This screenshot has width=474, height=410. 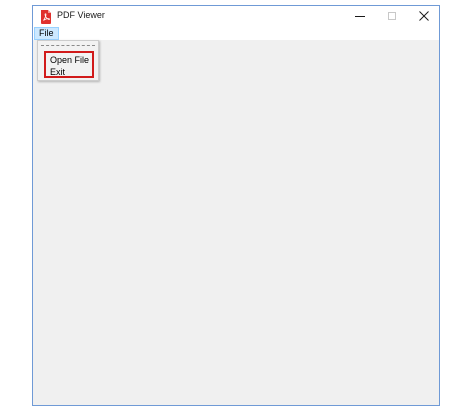 What do you see at coordinates (46, 33) in the screenshot?
I see `menu-file: File` at bounding box center [46, 33].